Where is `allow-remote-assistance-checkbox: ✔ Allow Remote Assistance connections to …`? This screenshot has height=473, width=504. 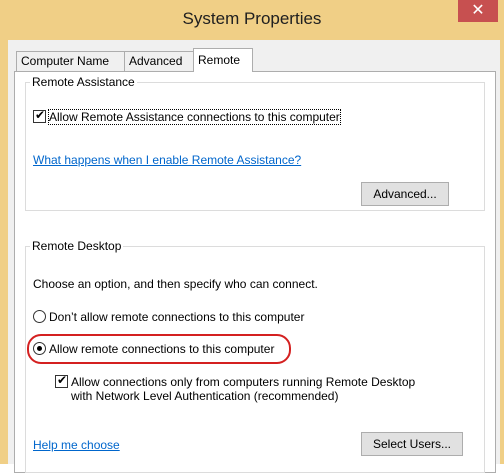 allow-remote-assistance-checkbox: ✔ Allow Remote Assistance connections to … is located at coordinates (187, 116).